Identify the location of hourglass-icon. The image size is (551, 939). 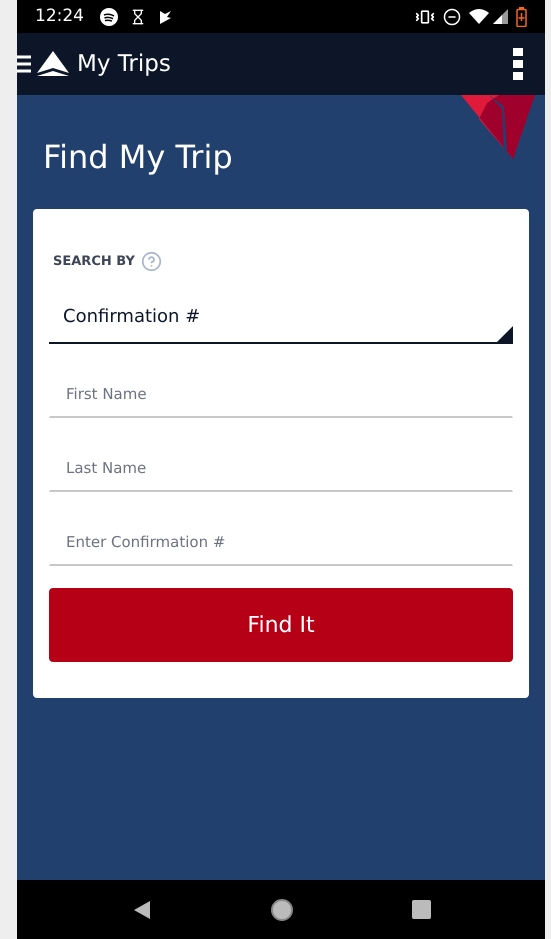
(138, 16).